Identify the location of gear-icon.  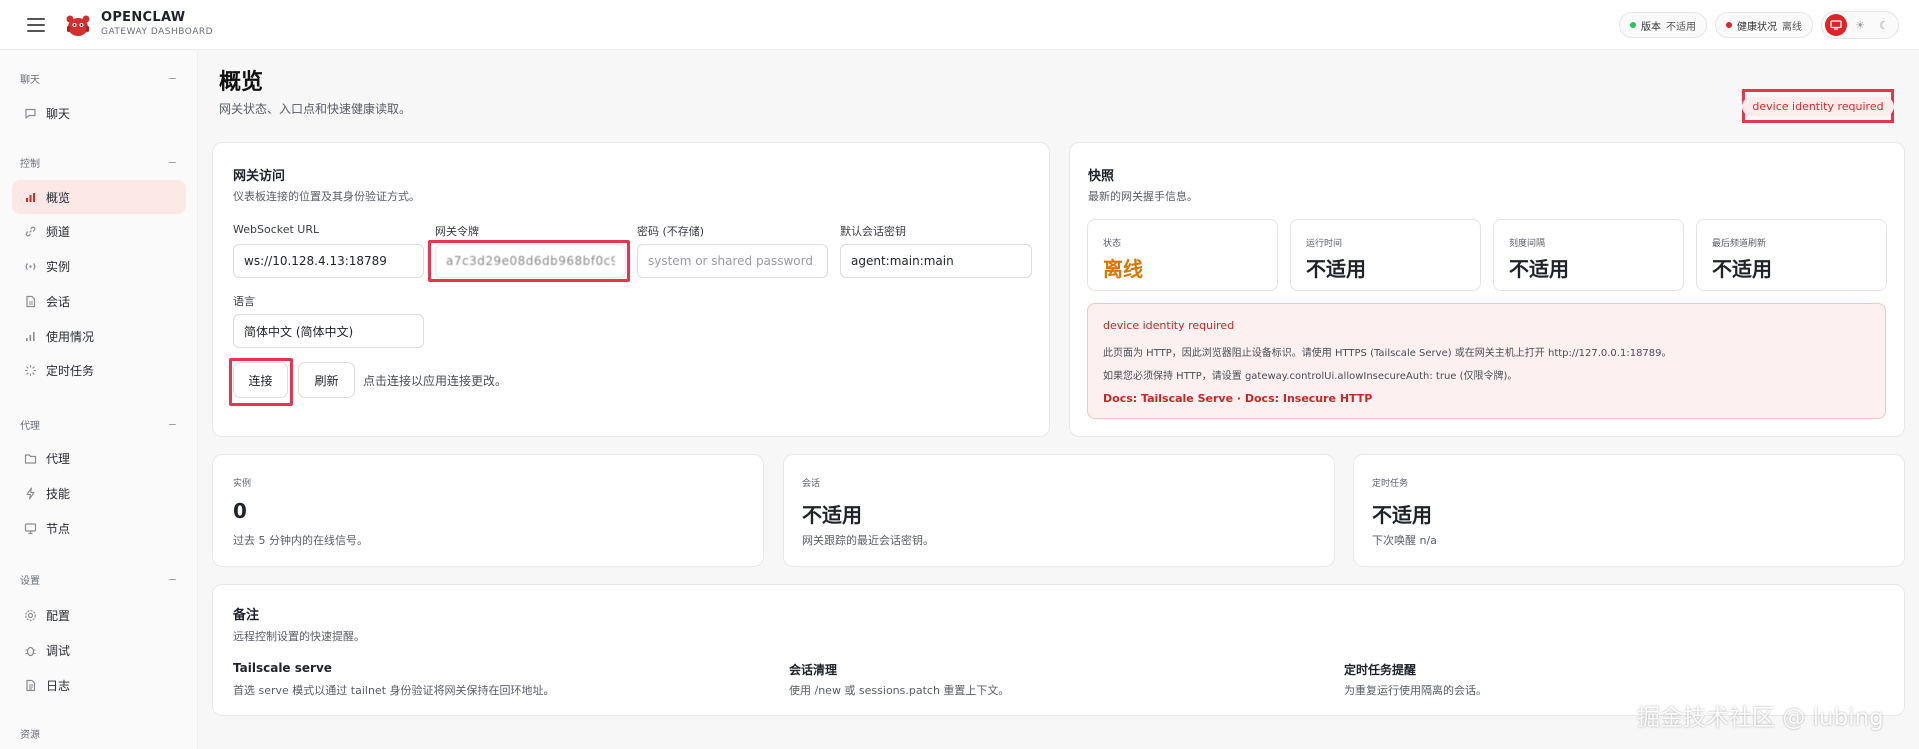
(30, 615).